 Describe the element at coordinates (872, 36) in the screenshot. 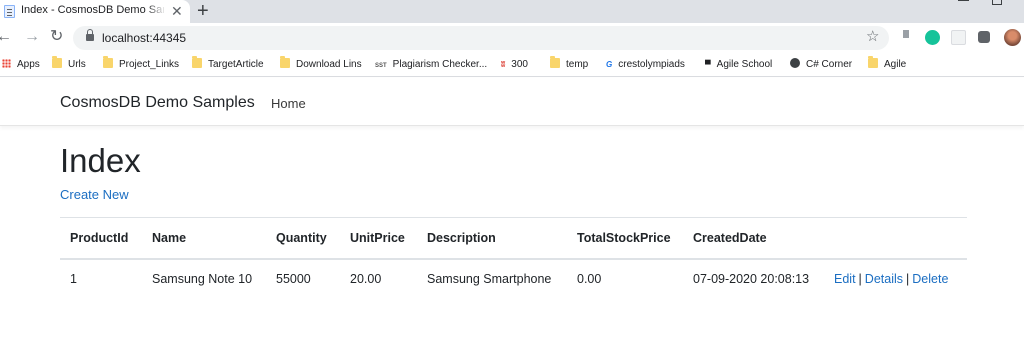

I see `bookmark-star-icon: ☆` at that location.